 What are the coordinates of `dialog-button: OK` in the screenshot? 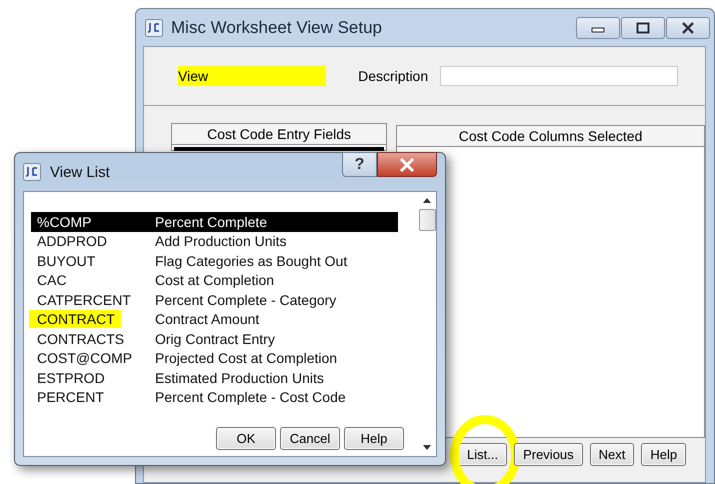 It's located at (246, 438).